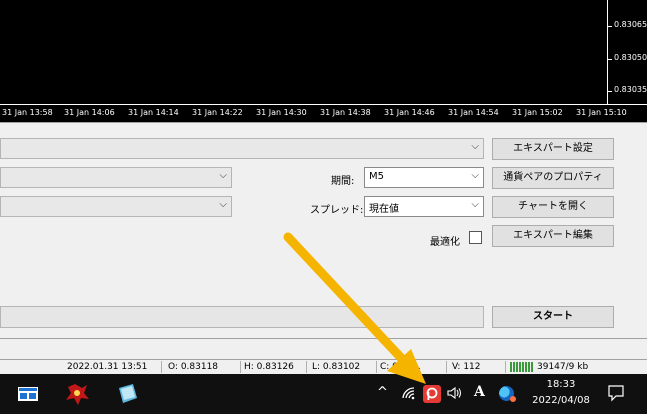 This screenshot has height=414, width=647. I want to click on time-label: 31 Jan 13:58, so click(27, 112).